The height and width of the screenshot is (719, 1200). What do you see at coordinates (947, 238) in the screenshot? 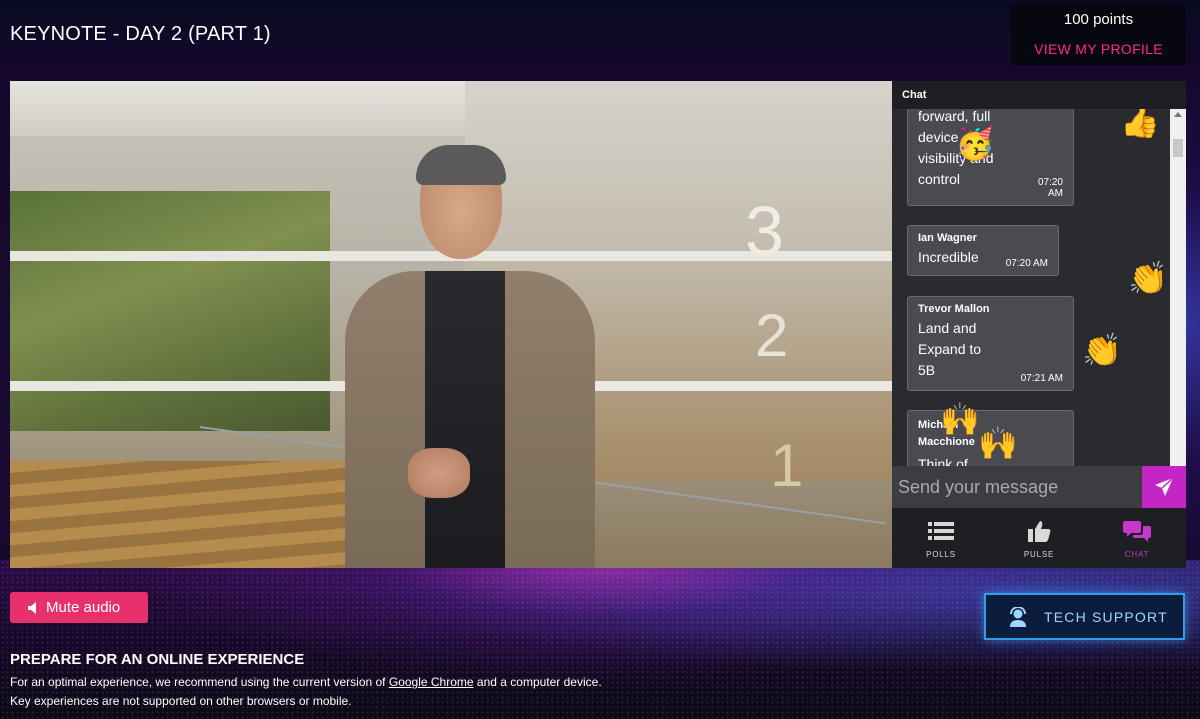
I see `message-author: Ian Wagner` at bounding box center [947, 238].